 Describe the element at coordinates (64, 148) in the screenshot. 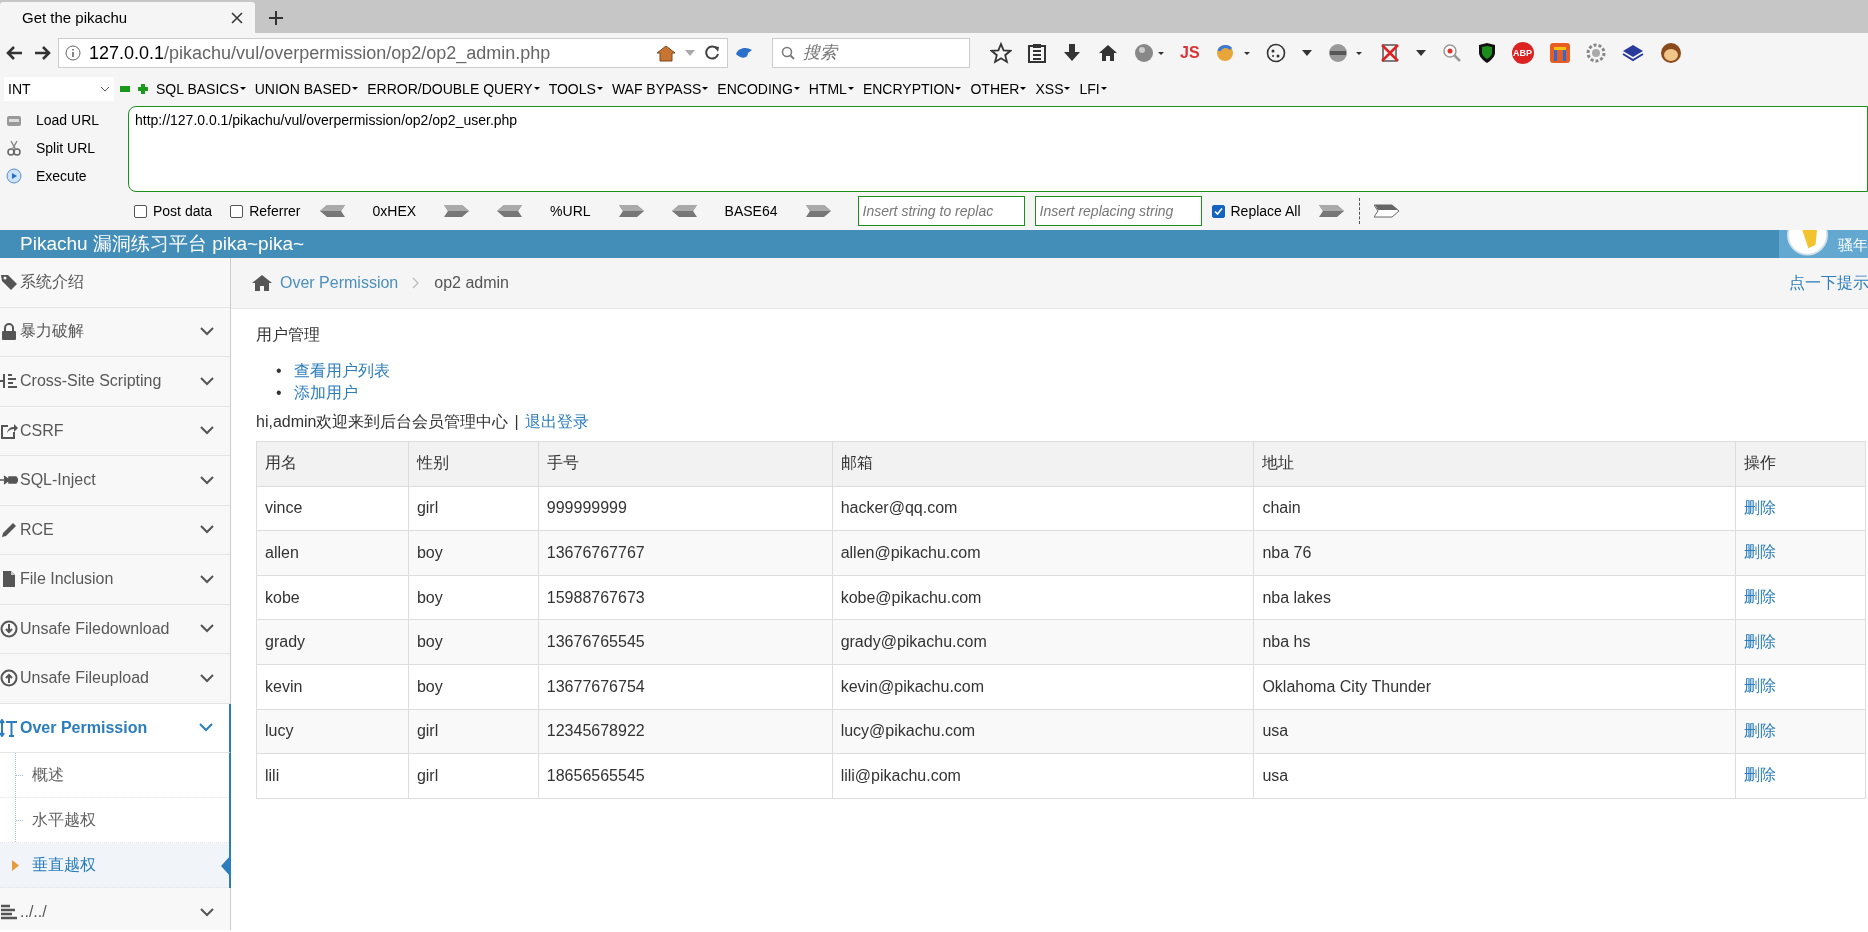

I see `action-button: Split URL` at that location.